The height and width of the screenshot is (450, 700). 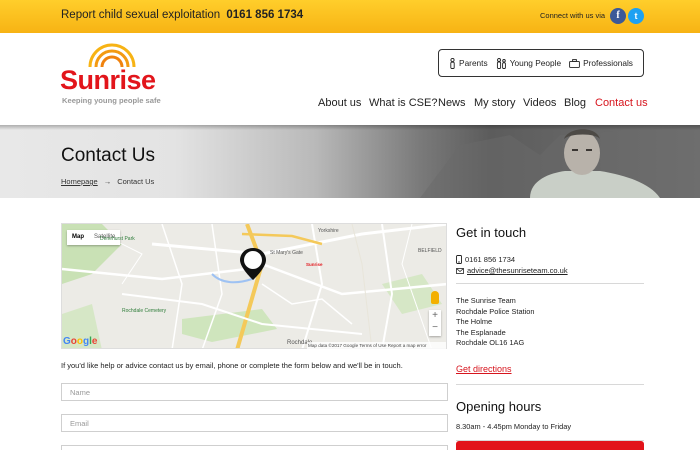 What do you see at coordinates (517, 270) in the screenshot?
I see `contact-email-link: advice@thesunriseteam.co.uk` at bounding box center [517, 270].